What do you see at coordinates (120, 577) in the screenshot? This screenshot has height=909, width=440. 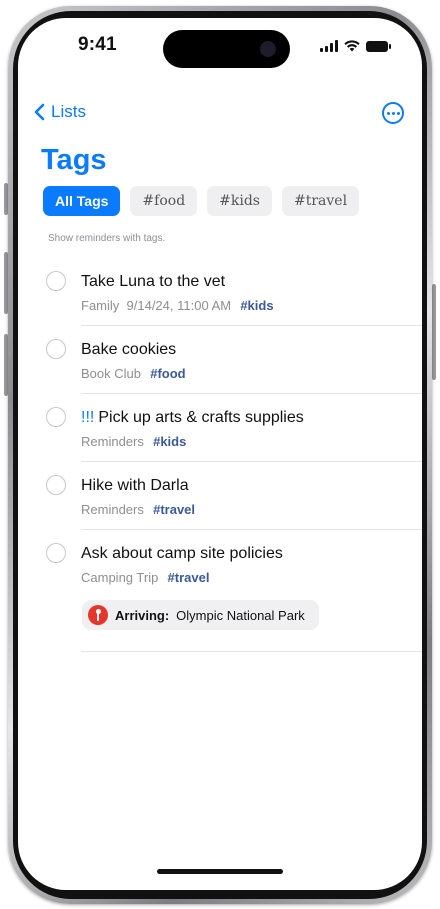 I see `reminder-list-name: Camping Trip` at bounding box center [120, 577].